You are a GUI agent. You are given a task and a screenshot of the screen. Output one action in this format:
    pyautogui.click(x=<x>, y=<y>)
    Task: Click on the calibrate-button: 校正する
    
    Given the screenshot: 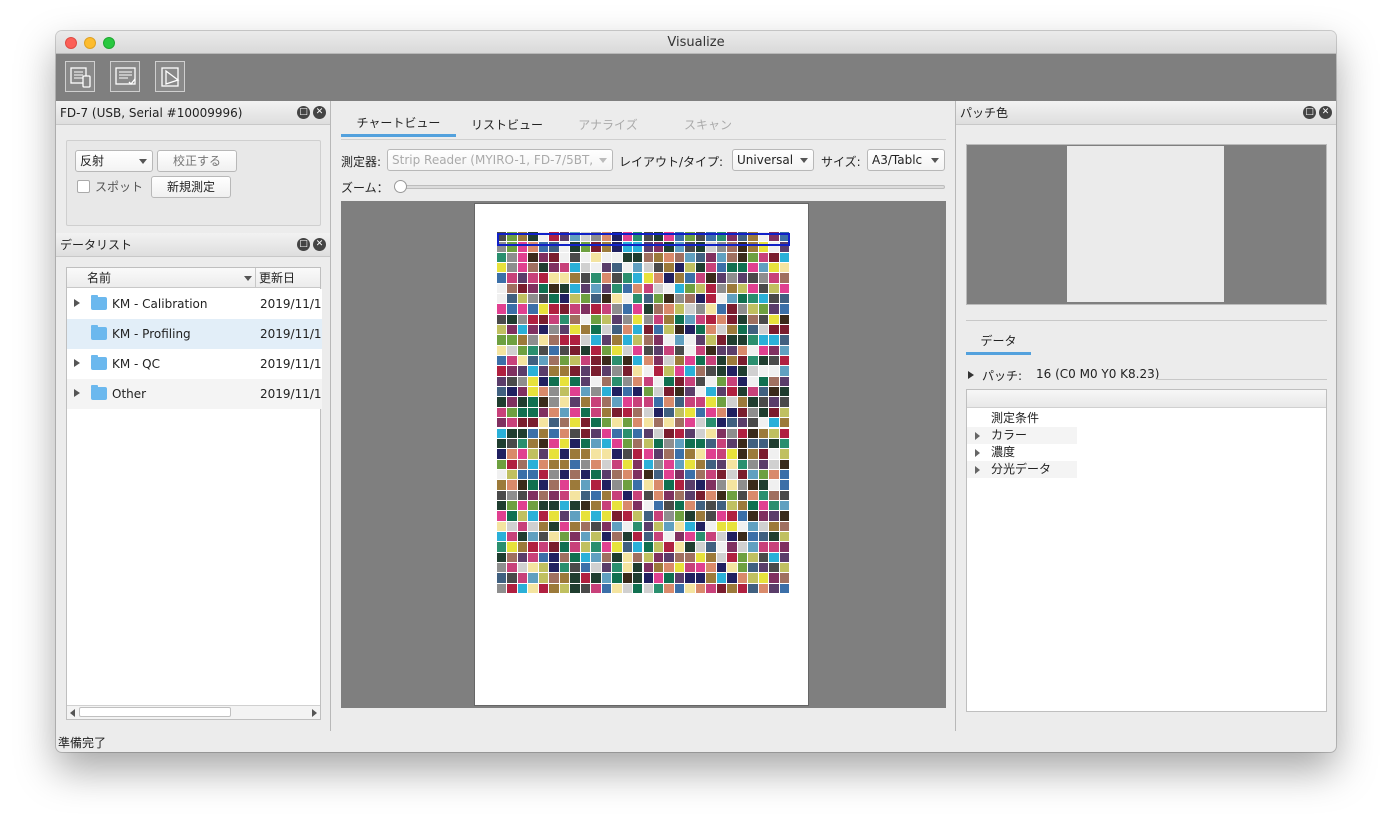 What is the action you would take?
    pyautogui.click(x=197, y=161)
    